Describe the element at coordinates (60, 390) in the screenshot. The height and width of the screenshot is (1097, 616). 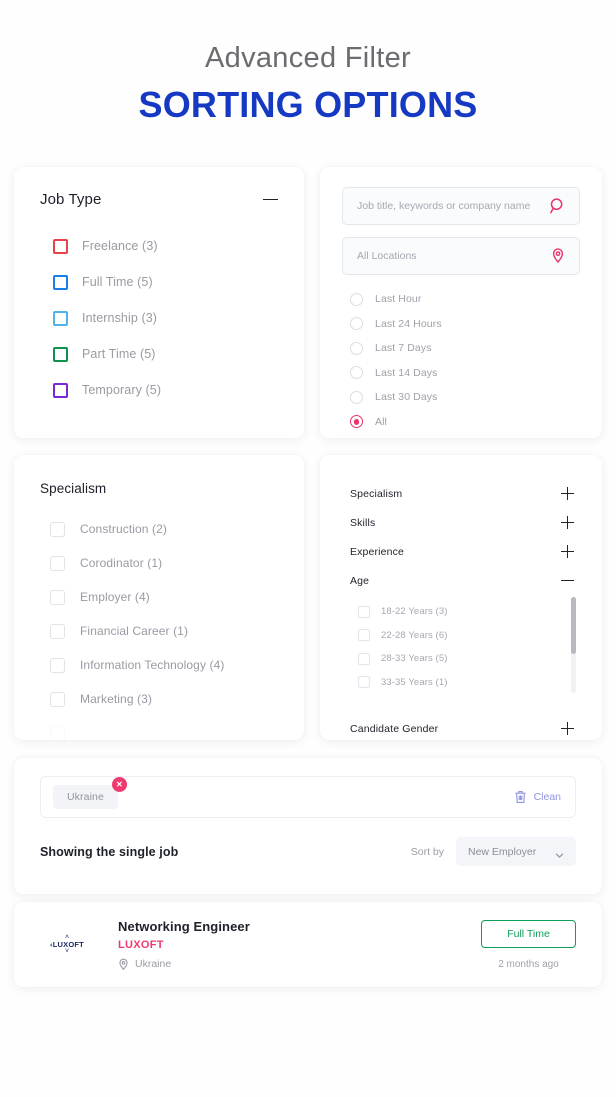
I see `checkbox-temporary` at that location.